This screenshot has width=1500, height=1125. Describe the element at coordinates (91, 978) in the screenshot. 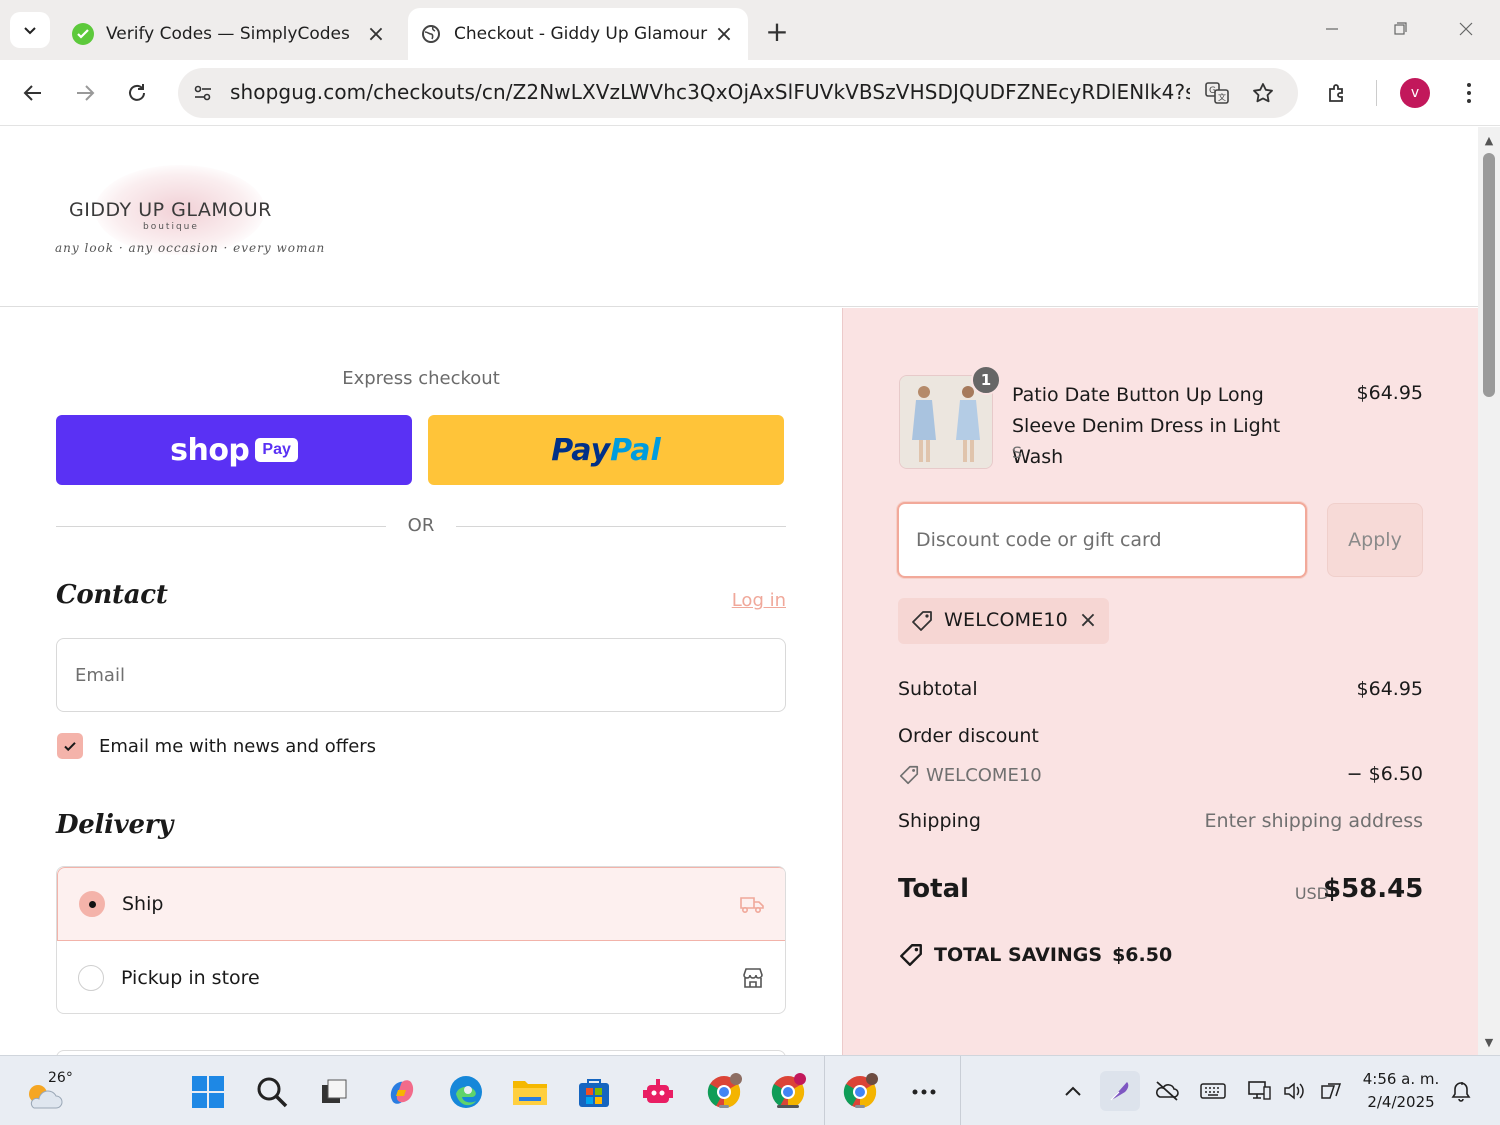

I see `pickup-radio` at that location.